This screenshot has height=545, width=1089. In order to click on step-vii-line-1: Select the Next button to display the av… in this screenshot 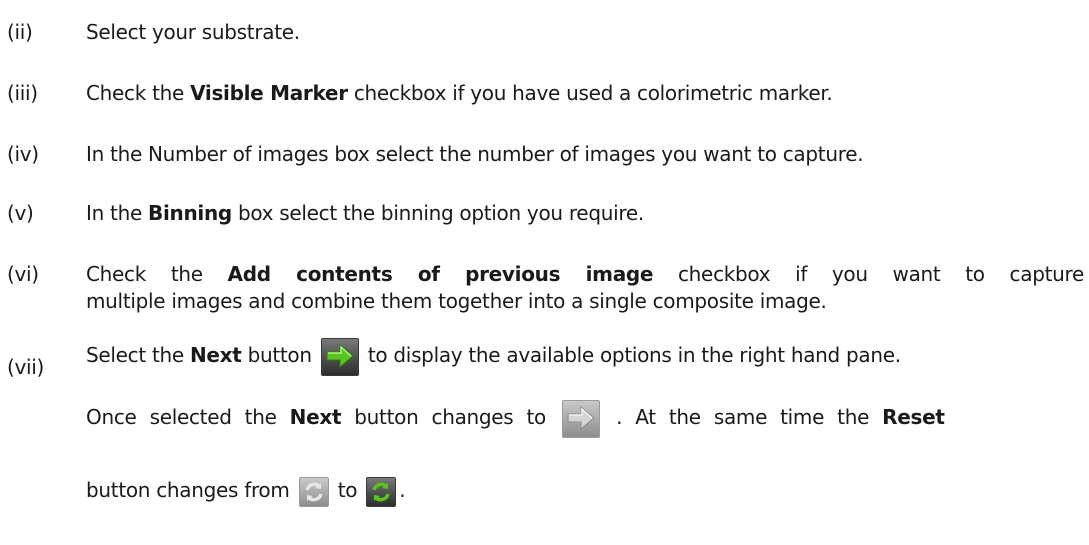, I will do `click(585, 355)`.